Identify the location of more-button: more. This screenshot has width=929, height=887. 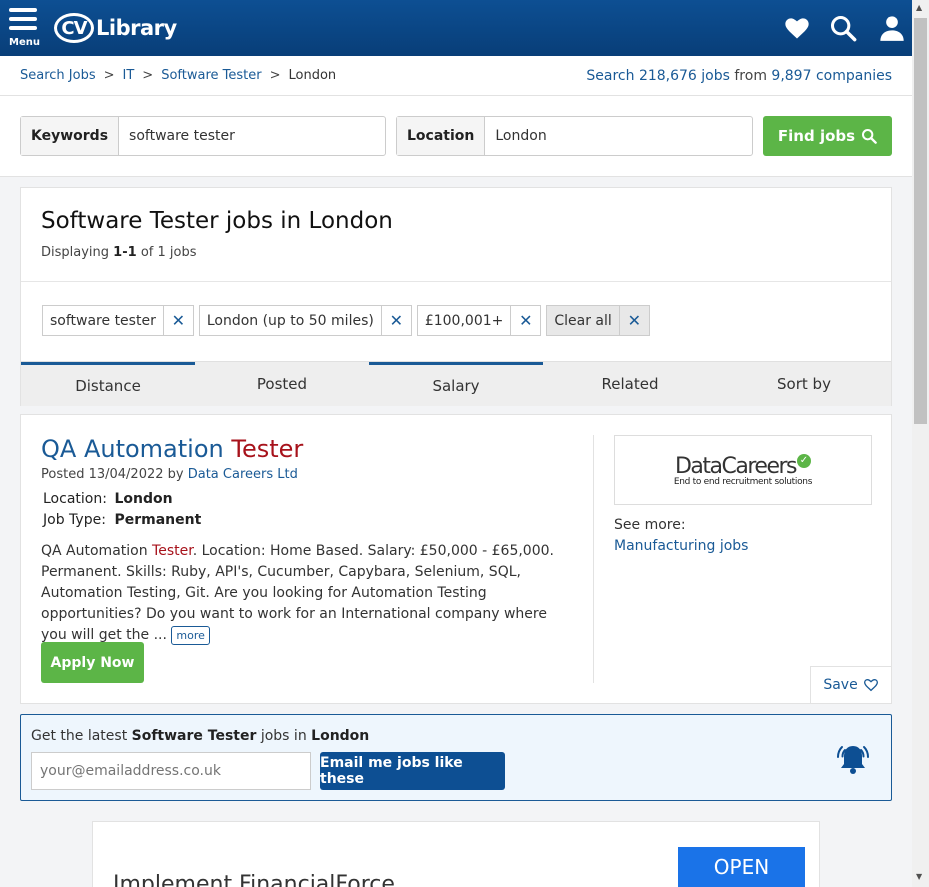
(190, 635).